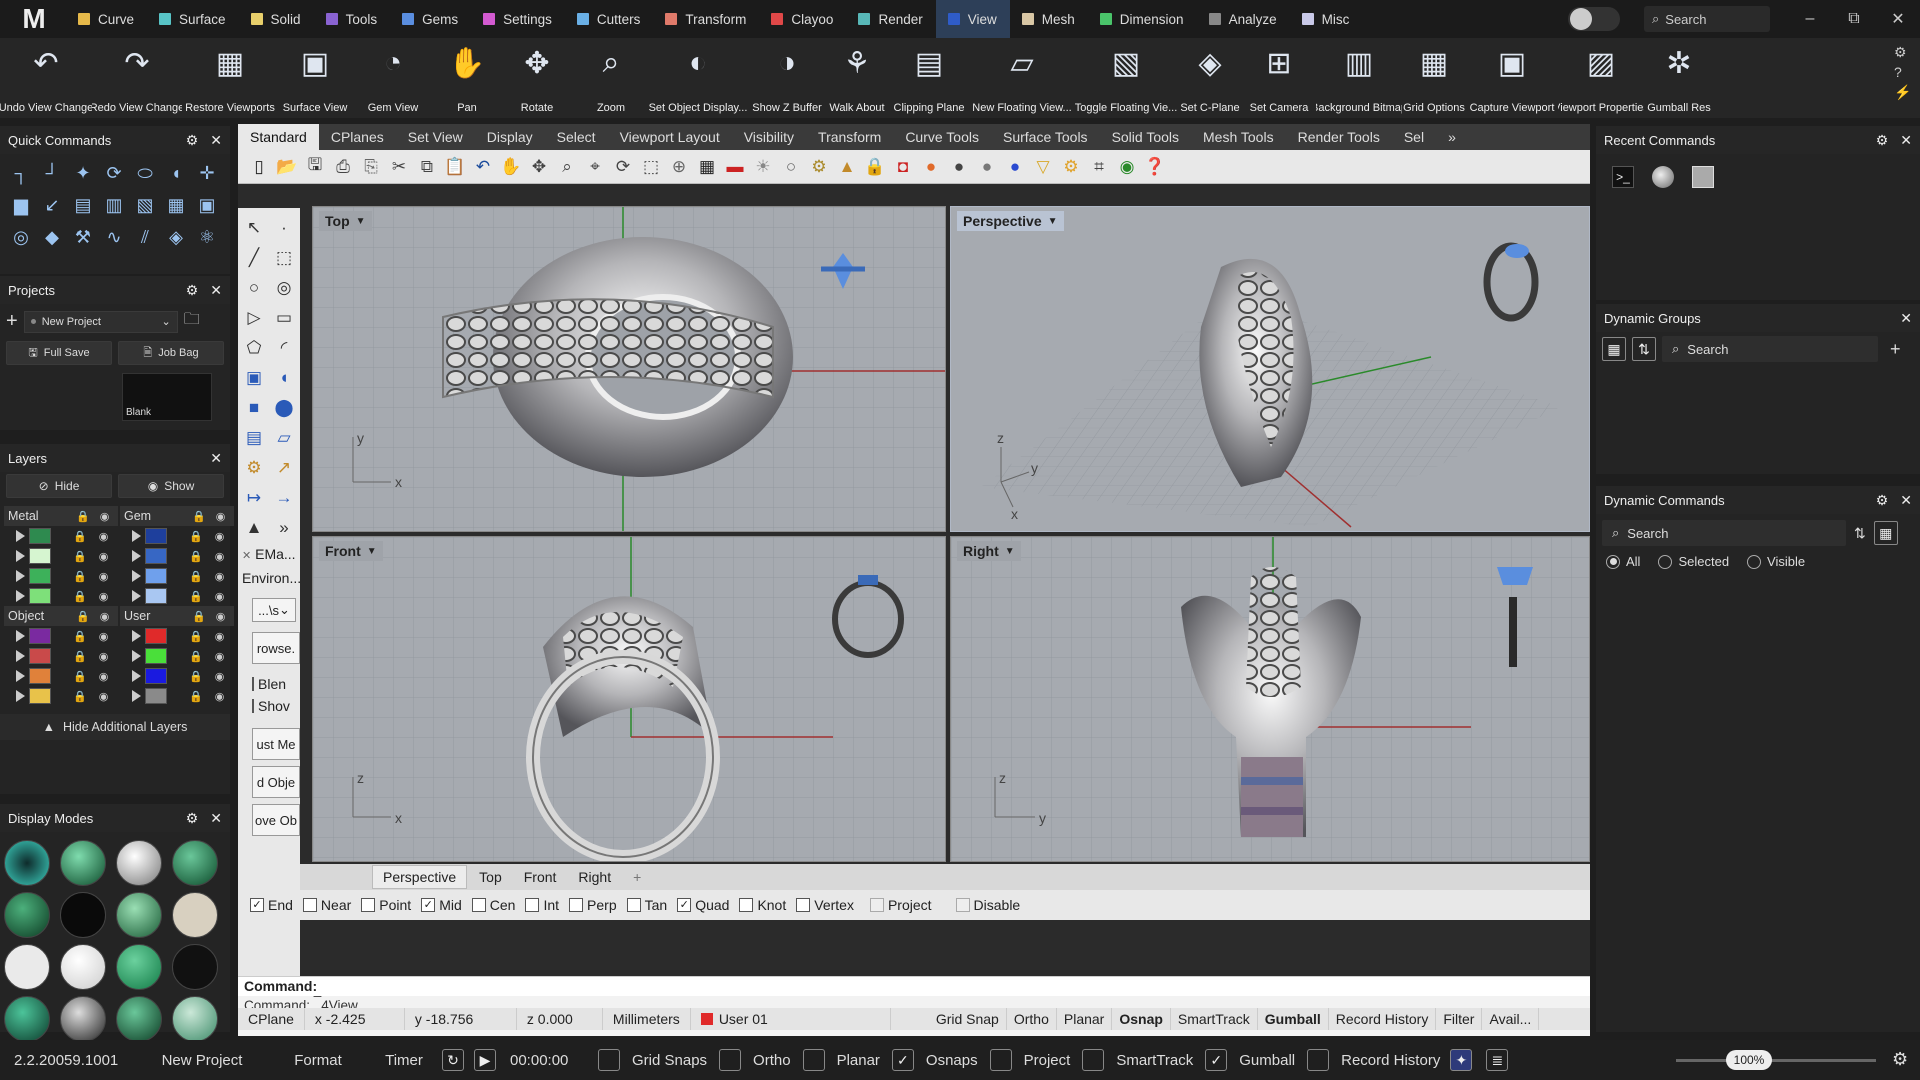  What do you see at coordinates (254, 438) in the screenshot?
I see `drawing-tool-icon: ▤` at bounding box center [254, 438].